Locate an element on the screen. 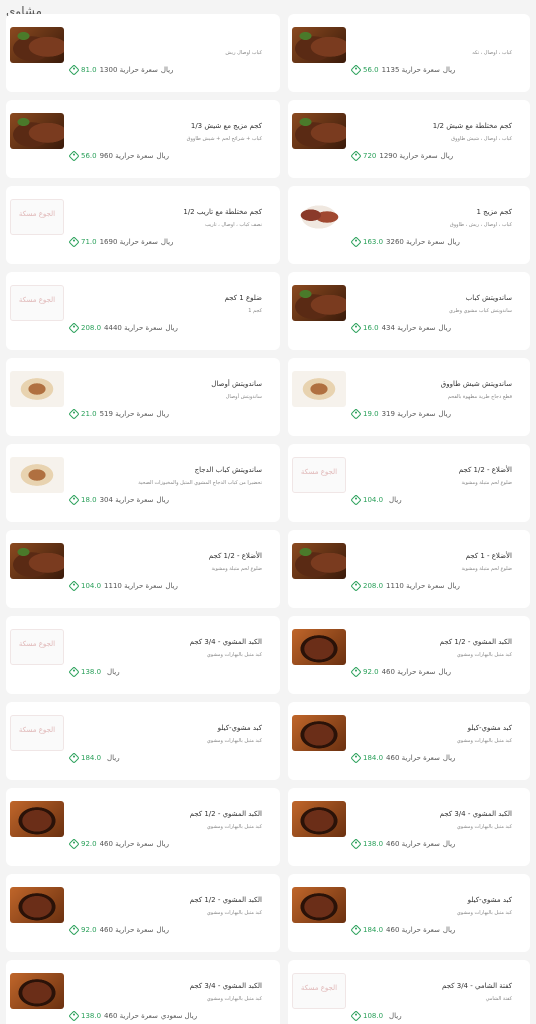 This screenshot has width=536, height=1024. item-name: كجم مزيج مع شيش 1/3 is located at coordinates (226, 126).